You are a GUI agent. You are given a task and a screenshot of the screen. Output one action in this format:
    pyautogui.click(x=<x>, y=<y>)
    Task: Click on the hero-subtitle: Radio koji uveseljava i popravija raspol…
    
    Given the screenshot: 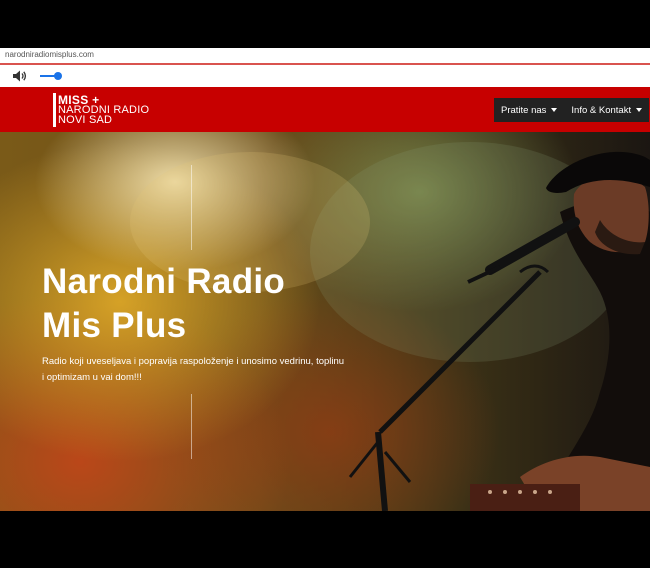 What is the action you would take?
    pyautogui.click(x=193, y=369)
    